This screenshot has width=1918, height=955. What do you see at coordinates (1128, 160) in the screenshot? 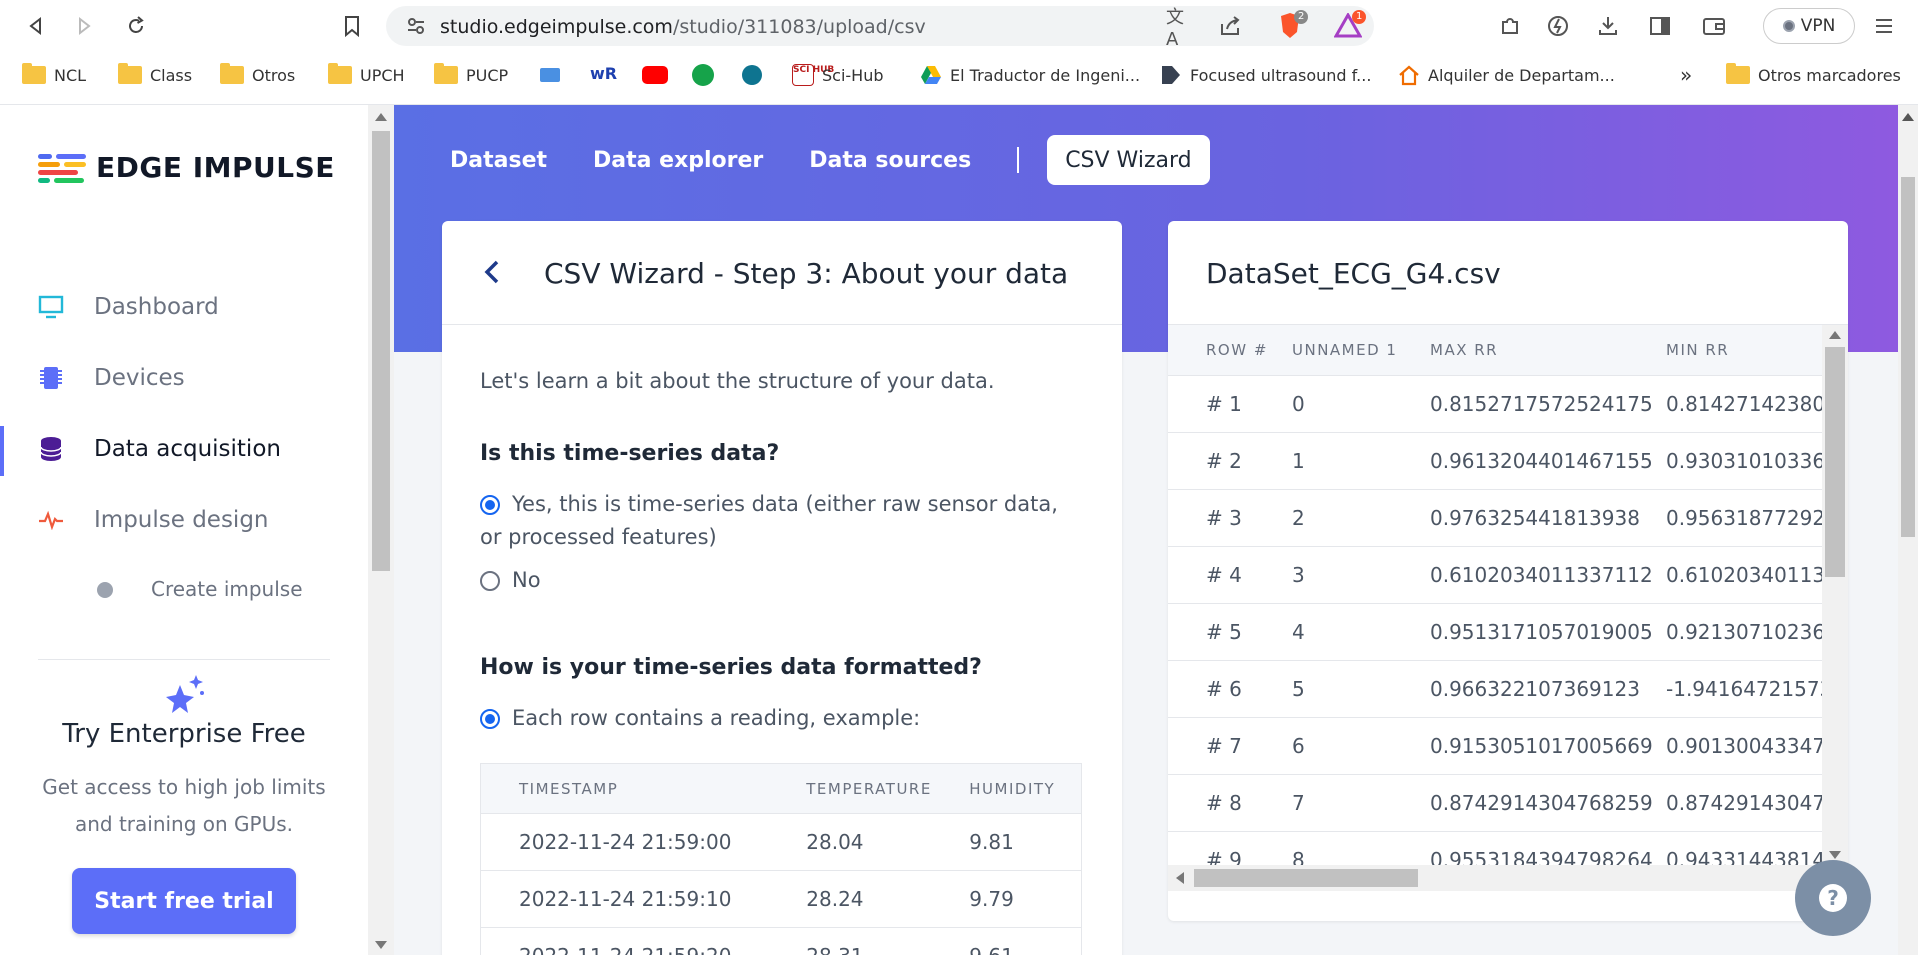
I see `tab-csv-wizard: CSV Wizard` at bounding box center [1128, 160].